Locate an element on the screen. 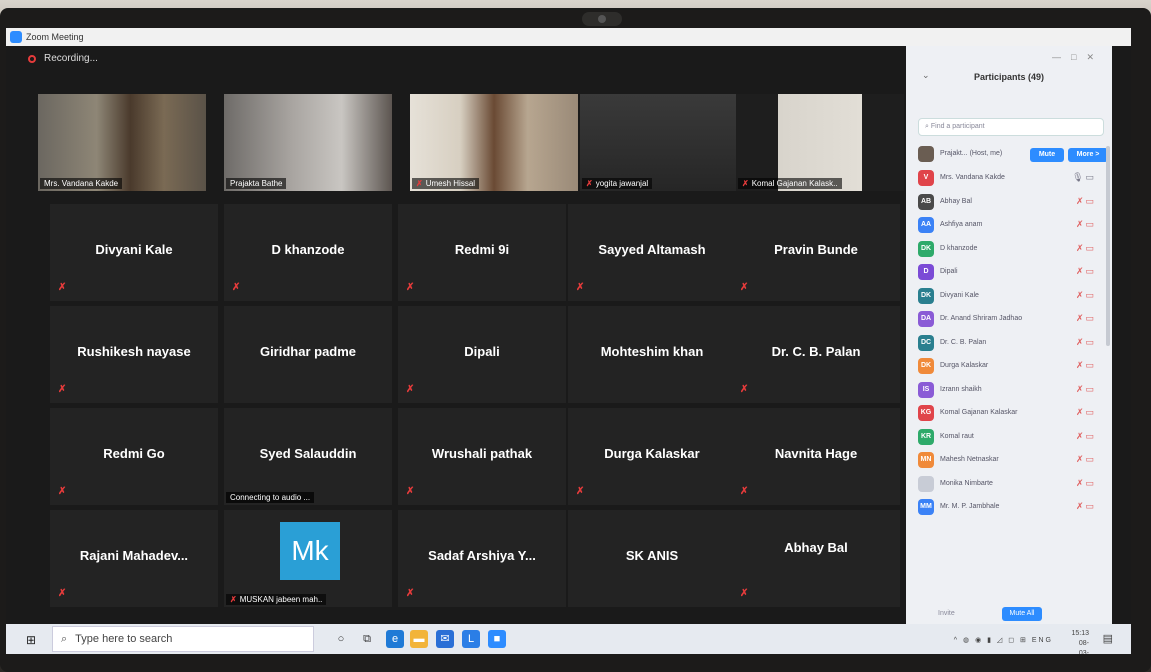 The image size is (1151, 672). participant-row: DK Durga Kalaskar ✗▭ is located at coordinates (1012, 367).